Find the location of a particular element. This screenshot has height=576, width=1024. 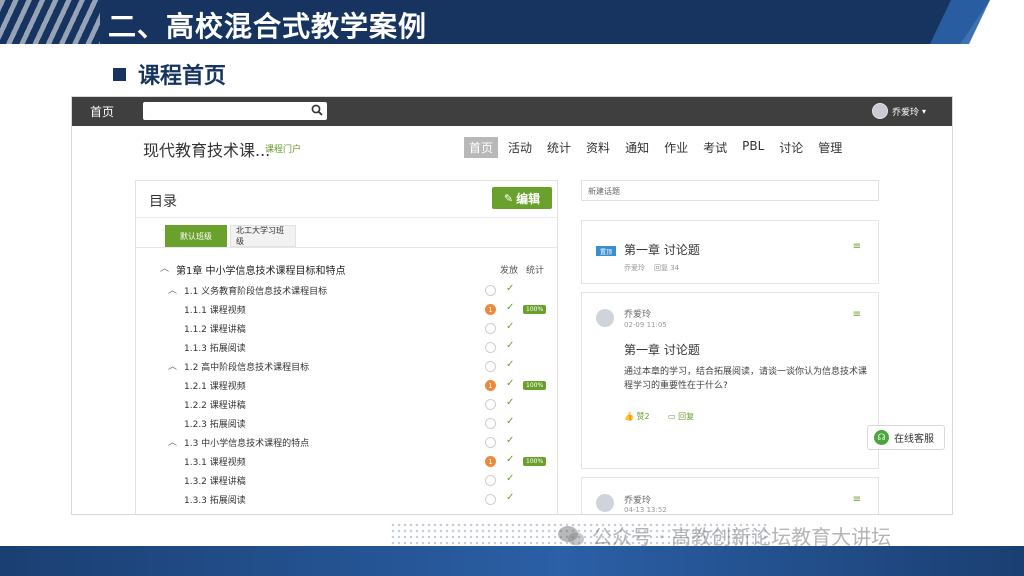

user-menu: 乔爱玲 ▾ is located at coordinates (898, 111).